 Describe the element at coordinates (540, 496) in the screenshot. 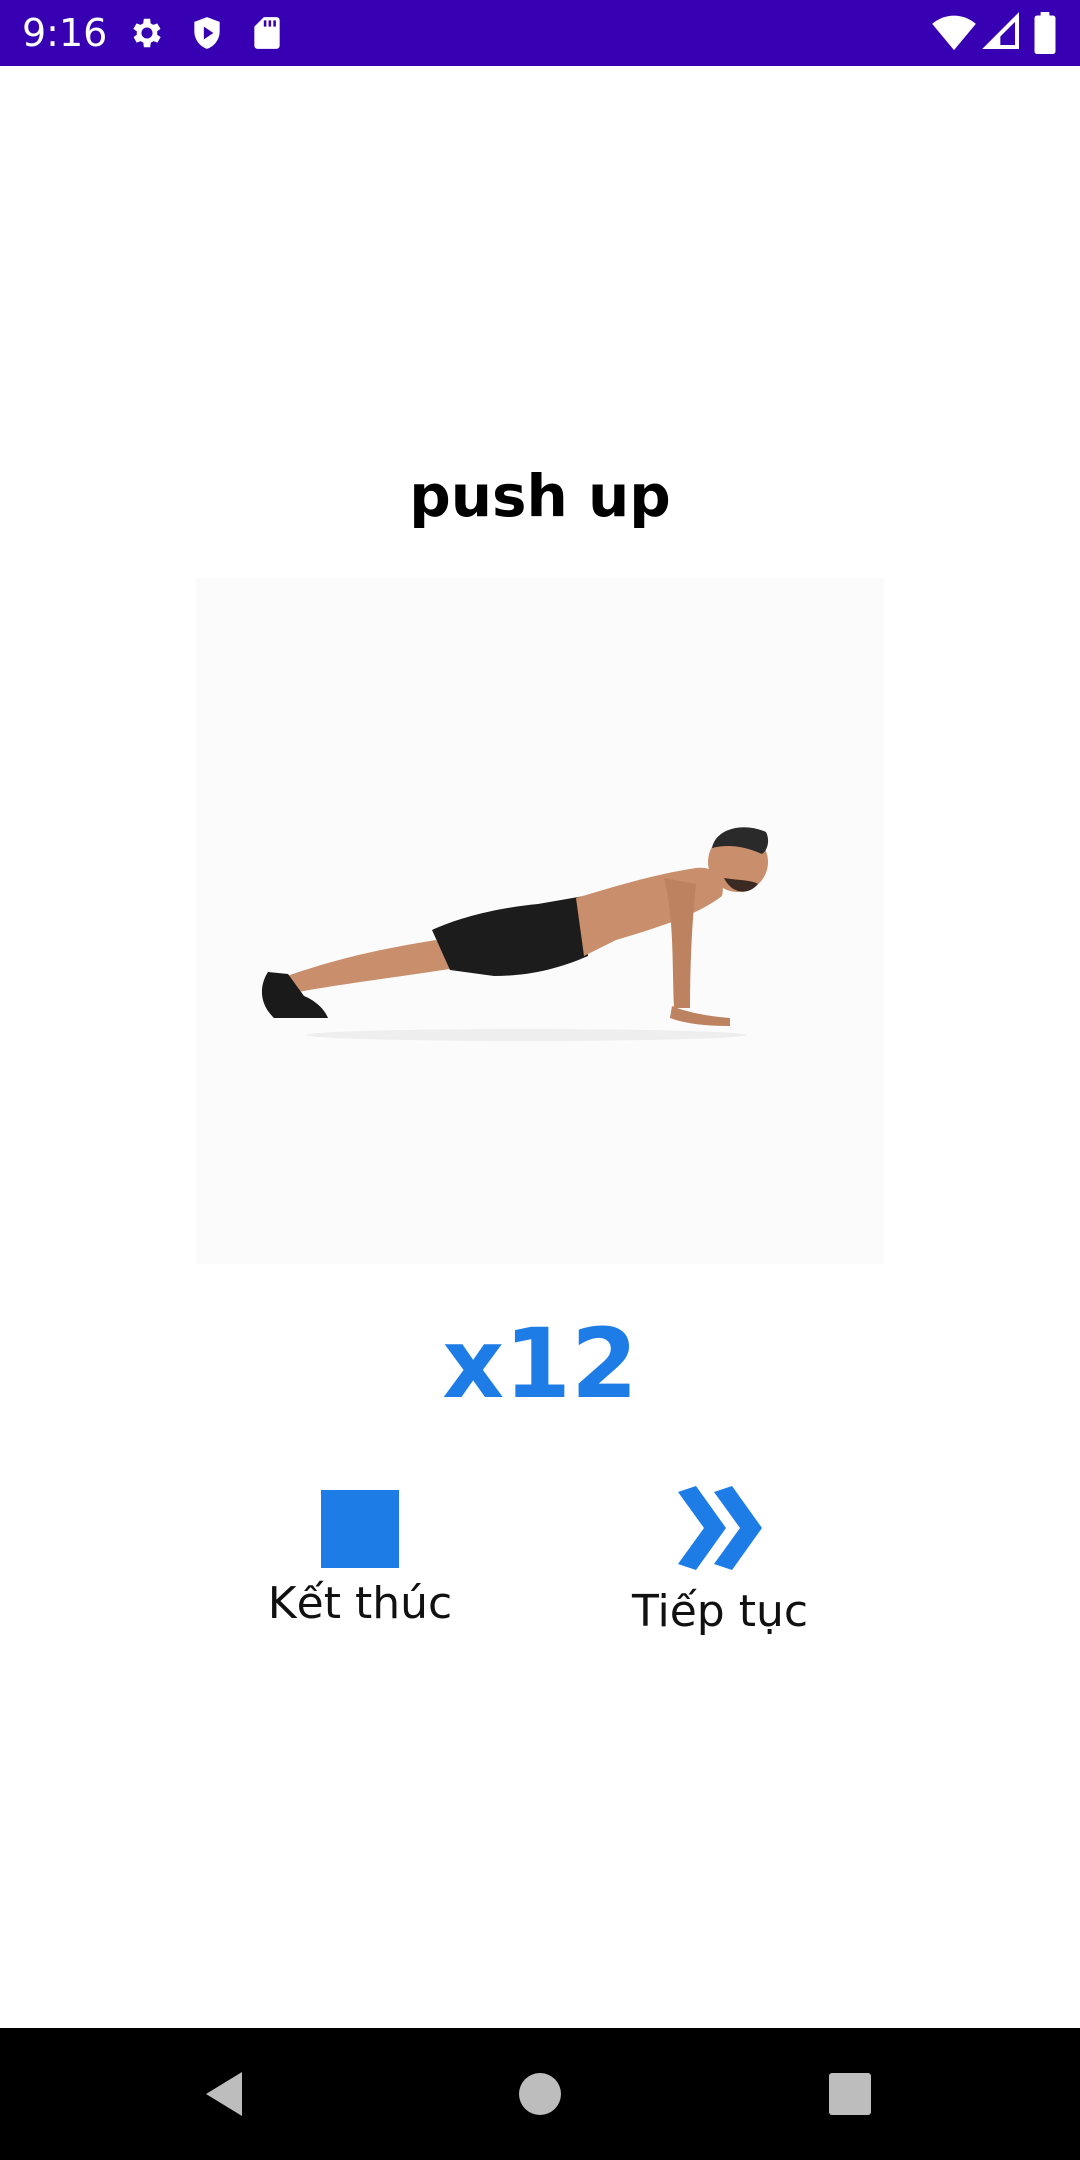

I see `exercise-title: push up` at that location.